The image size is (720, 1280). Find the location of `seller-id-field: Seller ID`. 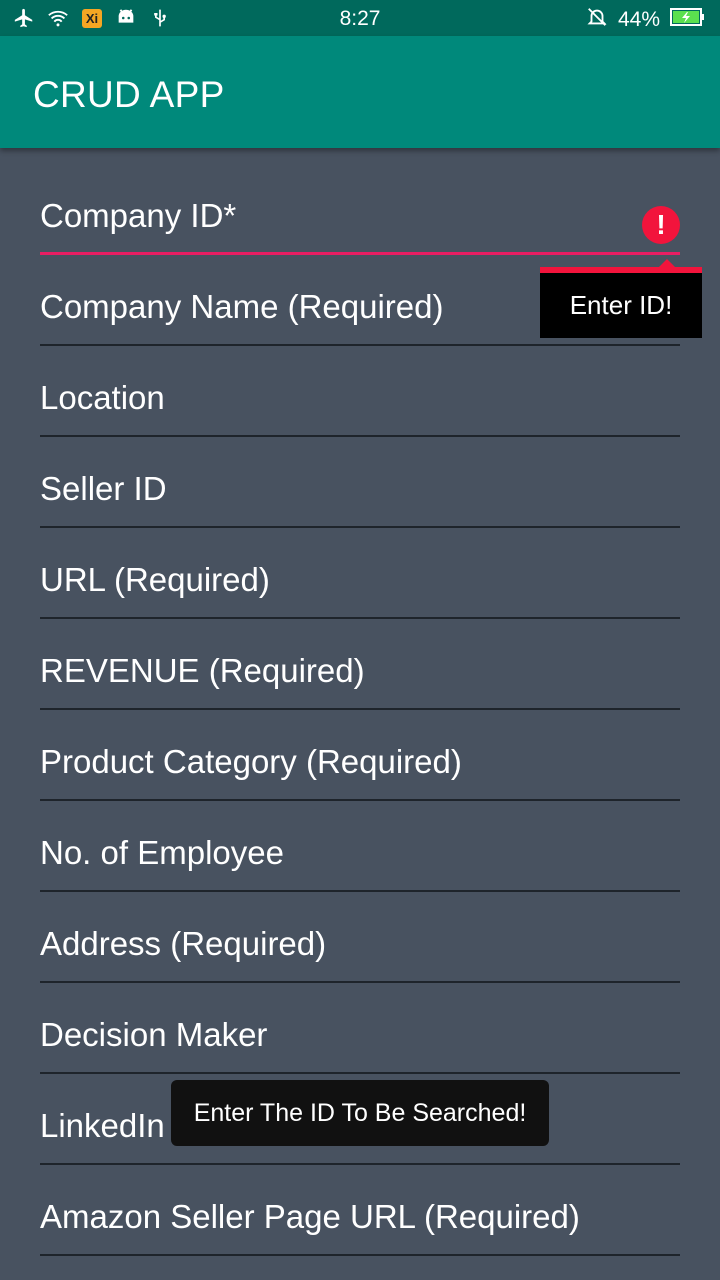

seller-id-field: Seller ID is located at coordinates (360, 482).